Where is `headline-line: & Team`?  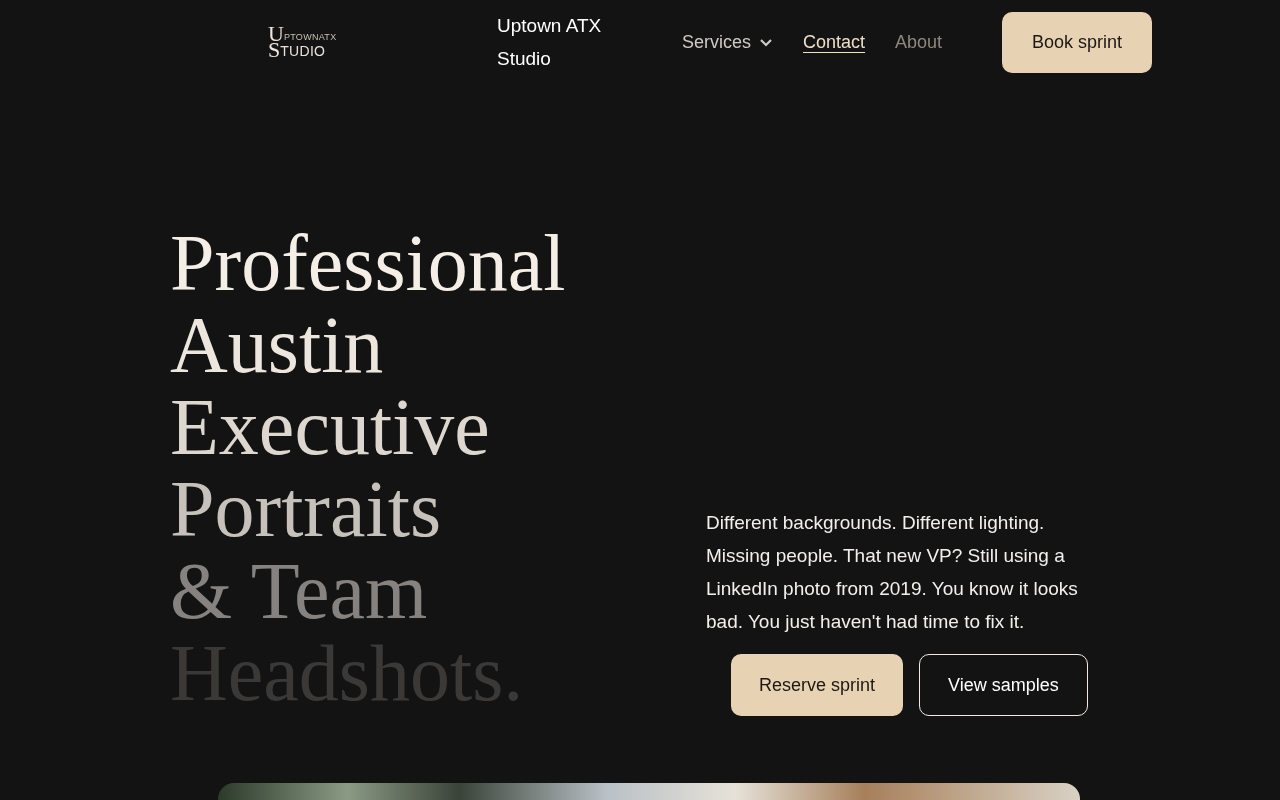 headline-line: & Team is located at coordinates (299, 591).